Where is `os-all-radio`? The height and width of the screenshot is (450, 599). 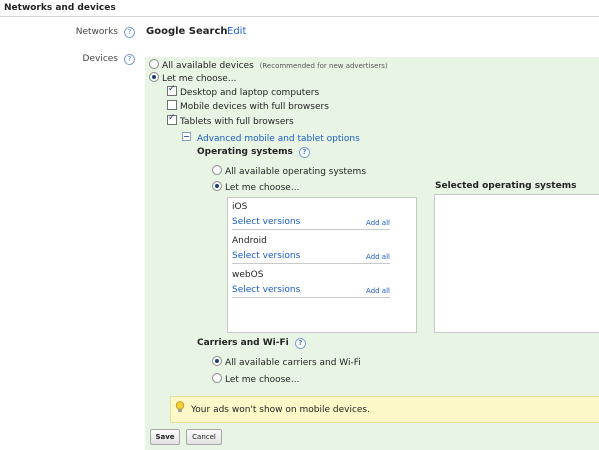
os-all-radio is located at coordinates (217, 170).